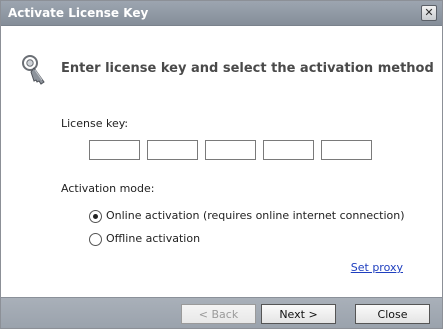 Image resolution: width=443 pixels, height=329 pixels. I want to click on close-icon: ✕, so click(429, 12).